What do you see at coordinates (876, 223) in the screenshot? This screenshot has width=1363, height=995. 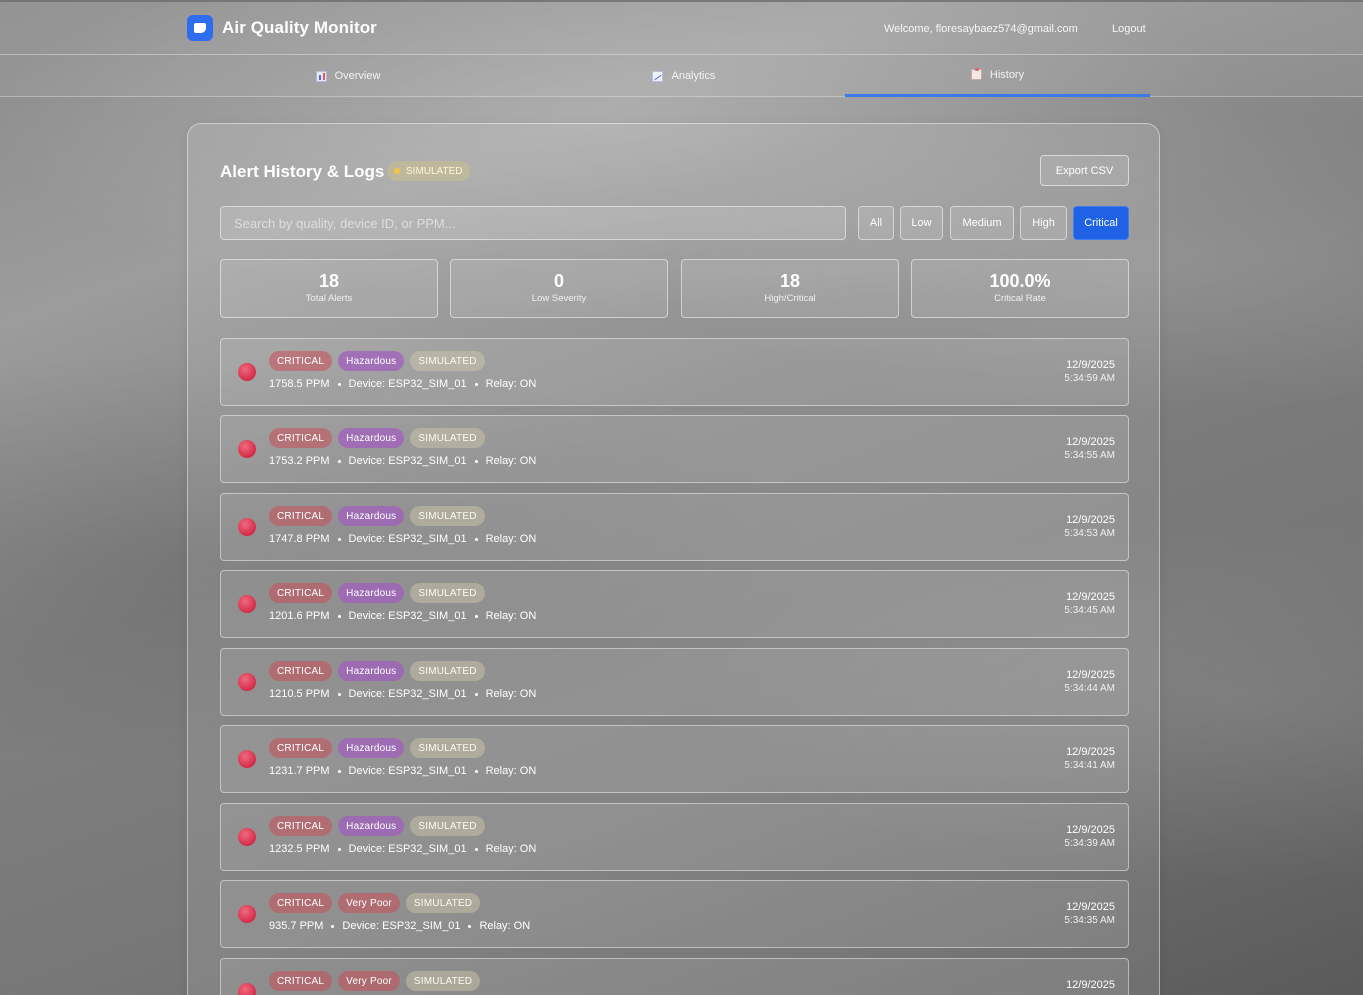 I see `filter-all-button: All` at bounding box center [876, 223].